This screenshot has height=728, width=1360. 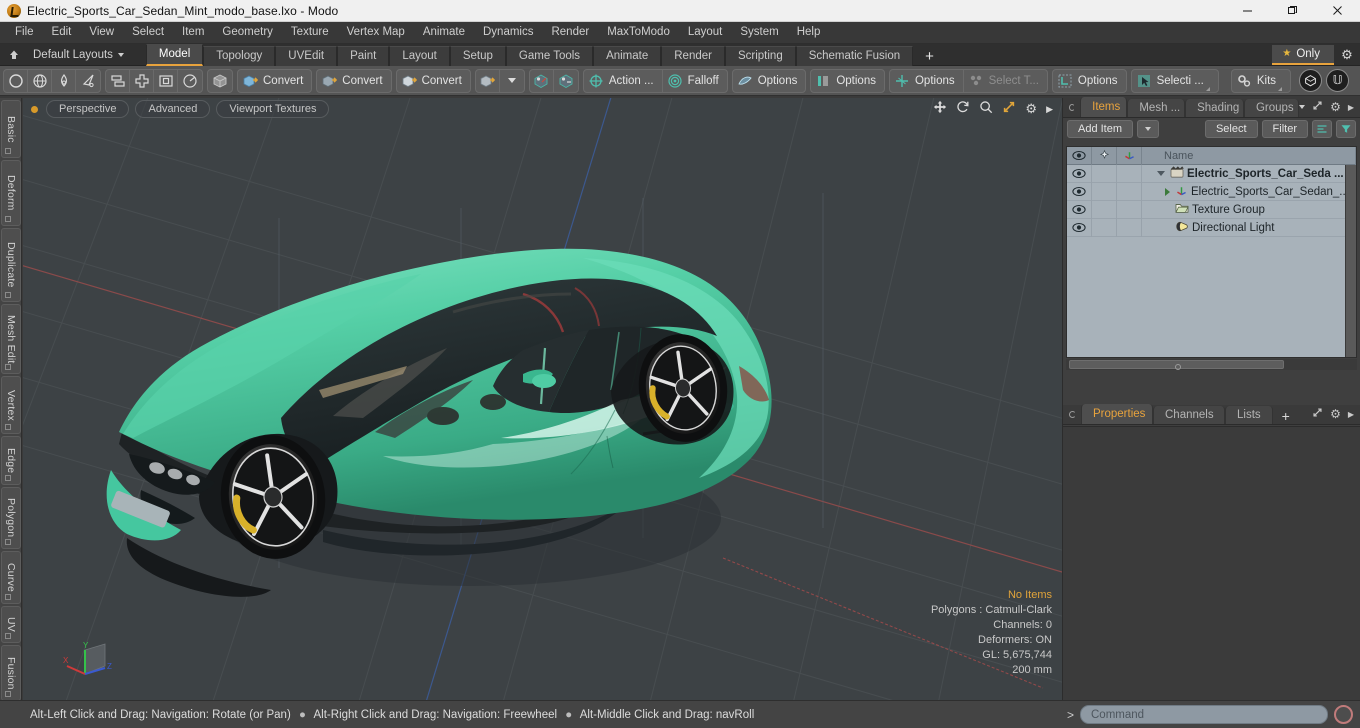 What do you see at coordinates (11, 405) in the screenshot?
I see `vtab-vertex: Vertex` at bounding box center [11, 405].